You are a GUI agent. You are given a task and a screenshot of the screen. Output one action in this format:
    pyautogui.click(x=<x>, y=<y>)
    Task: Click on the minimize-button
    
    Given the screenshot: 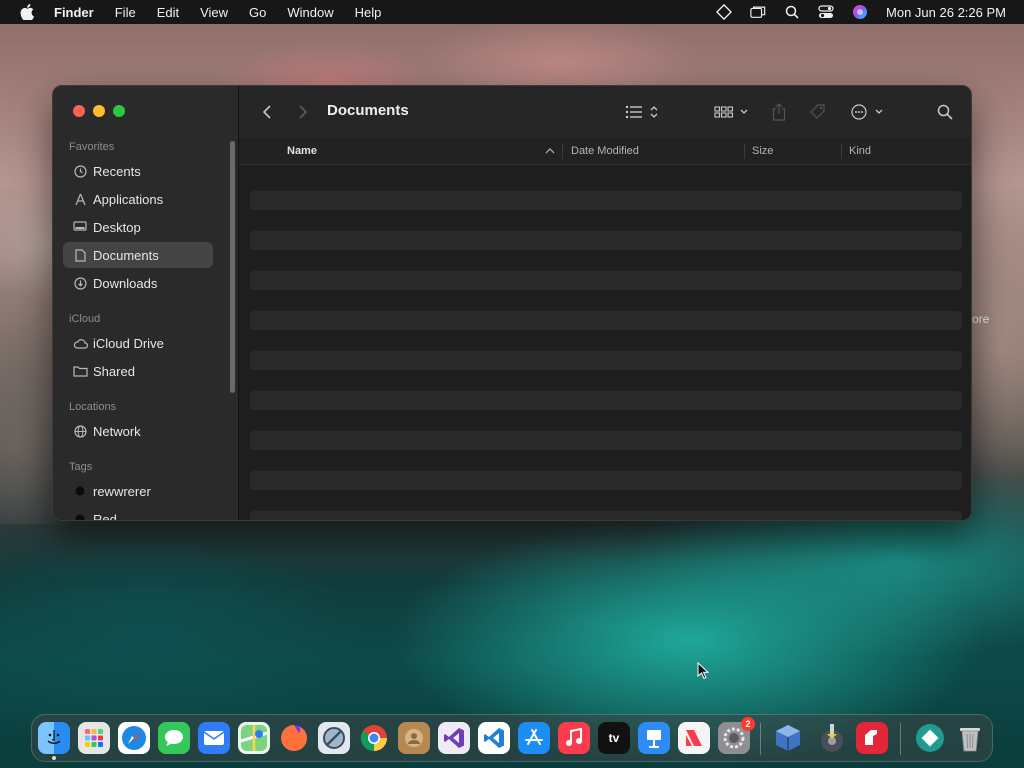 What is the action you would take?
    pyautogui.click(x=99, y=111)
    